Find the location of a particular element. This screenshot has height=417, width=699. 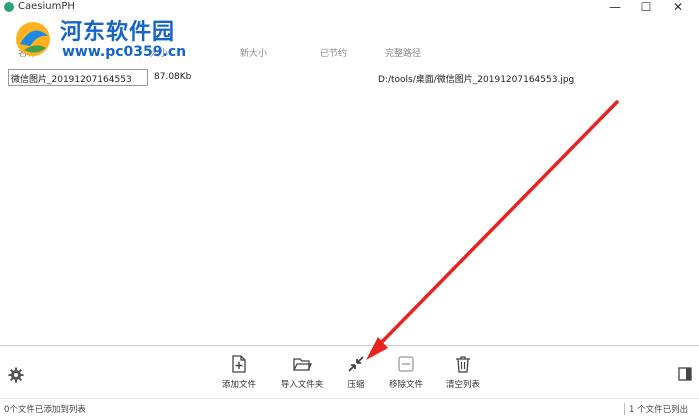

compress-arrows-icon is located at coordinates (356, 364).